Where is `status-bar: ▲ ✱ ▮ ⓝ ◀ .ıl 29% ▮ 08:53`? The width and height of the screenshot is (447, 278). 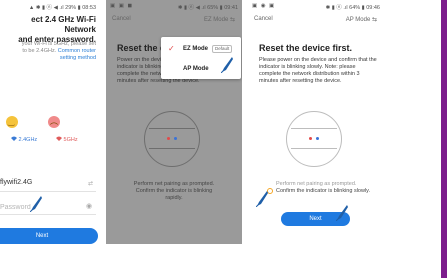
status-bar: ▲ ✱ ▮ ⓝ ◀ .ıl 29% ▮ 08:53 is located at coordinates (50, 5).